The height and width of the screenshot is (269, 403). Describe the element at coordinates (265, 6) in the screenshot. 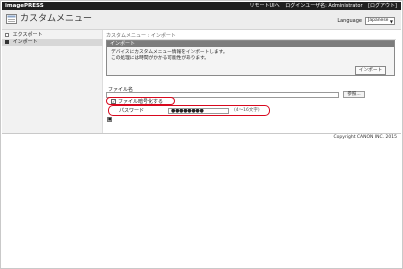

I see `remote-ui-link: リモートUIへ` at that location.